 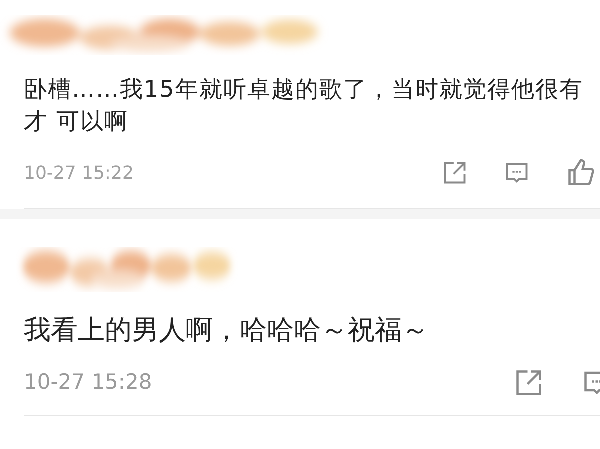 I want to click on comment-text: 卧槽……我15年就听卓越的歌了，当时就觉得他很有才 可以啊, so click(x=304, y=106).